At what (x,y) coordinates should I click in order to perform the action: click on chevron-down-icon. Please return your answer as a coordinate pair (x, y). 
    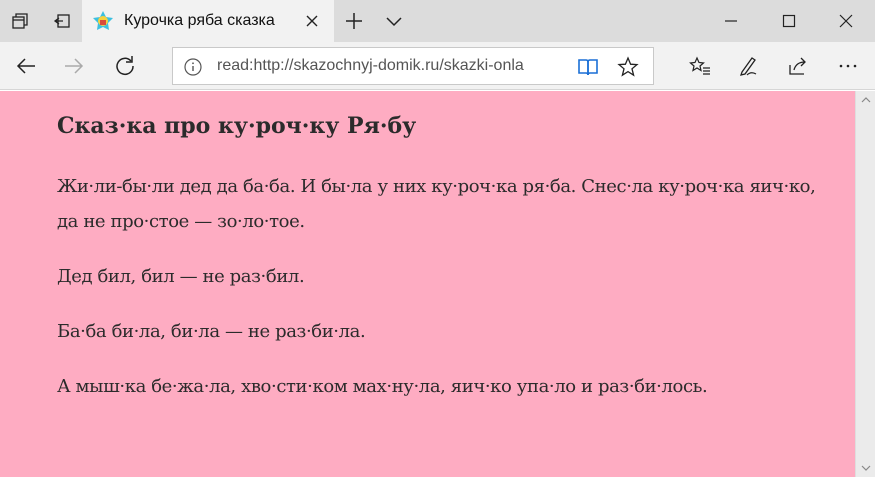
    Looking at the image, I should click on (394, 21).